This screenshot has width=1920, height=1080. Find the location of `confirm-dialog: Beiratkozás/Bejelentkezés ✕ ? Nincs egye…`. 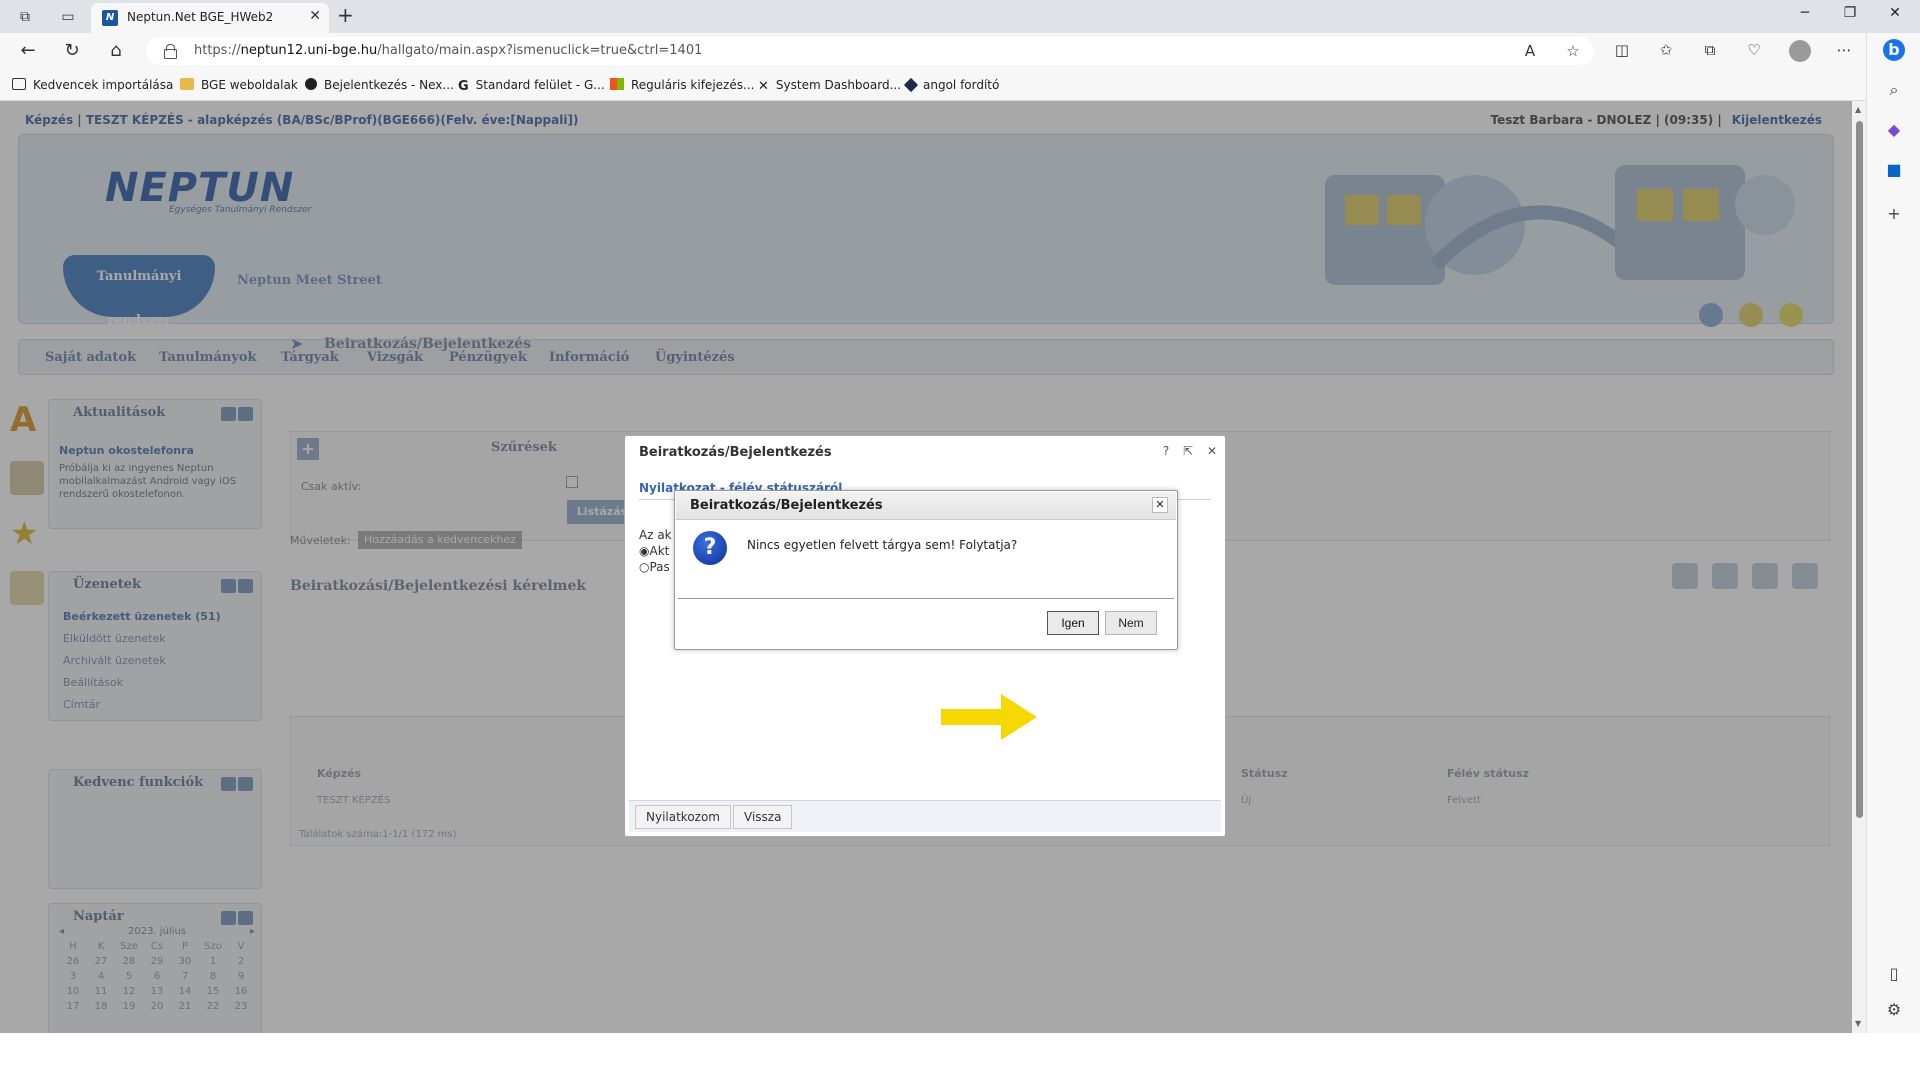

confirm-dialog: Beiratkozás/Bejelentkezés ✕ ? Nincs egye… is located at coordinates (926, 570).